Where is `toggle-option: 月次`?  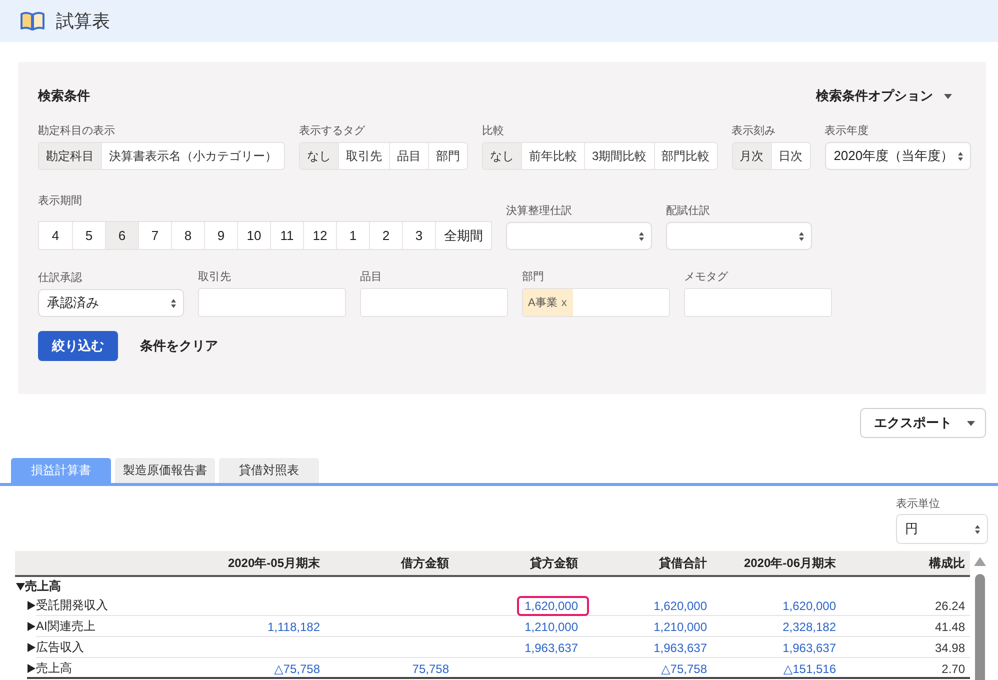 toggle-option: 月次 is located at coordinates (751, 156).